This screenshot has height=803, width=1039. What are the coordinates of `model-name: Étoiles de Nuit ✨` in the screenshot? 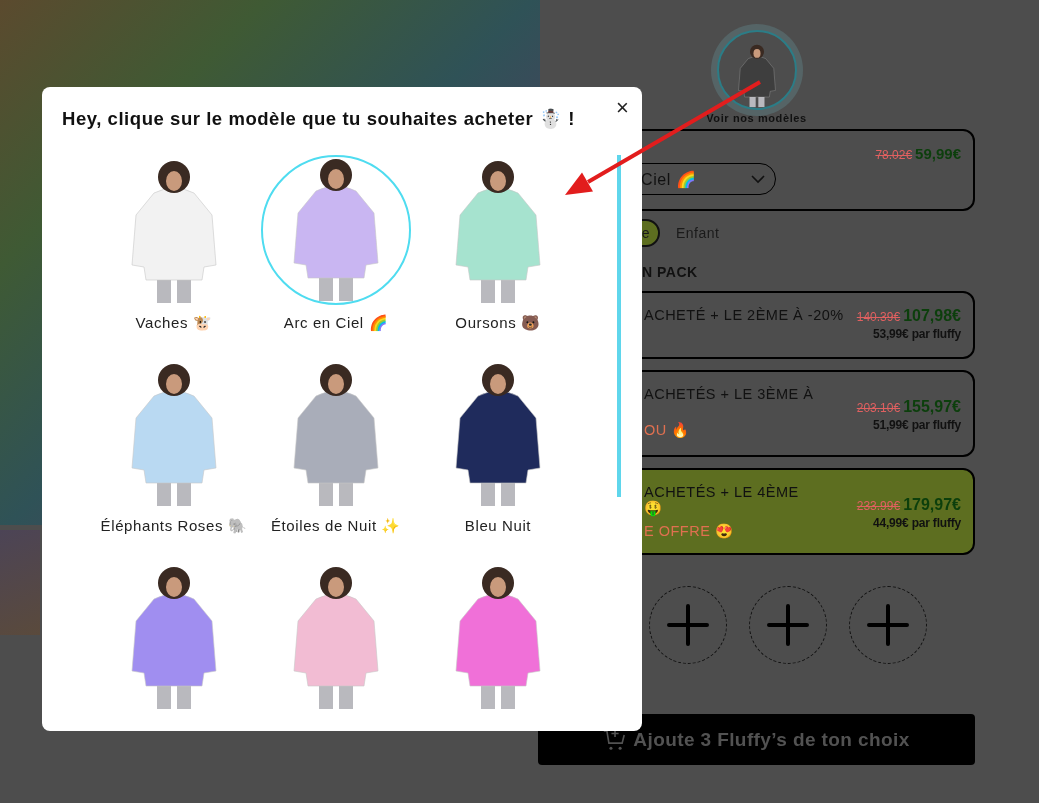 It's located at (336, 526).